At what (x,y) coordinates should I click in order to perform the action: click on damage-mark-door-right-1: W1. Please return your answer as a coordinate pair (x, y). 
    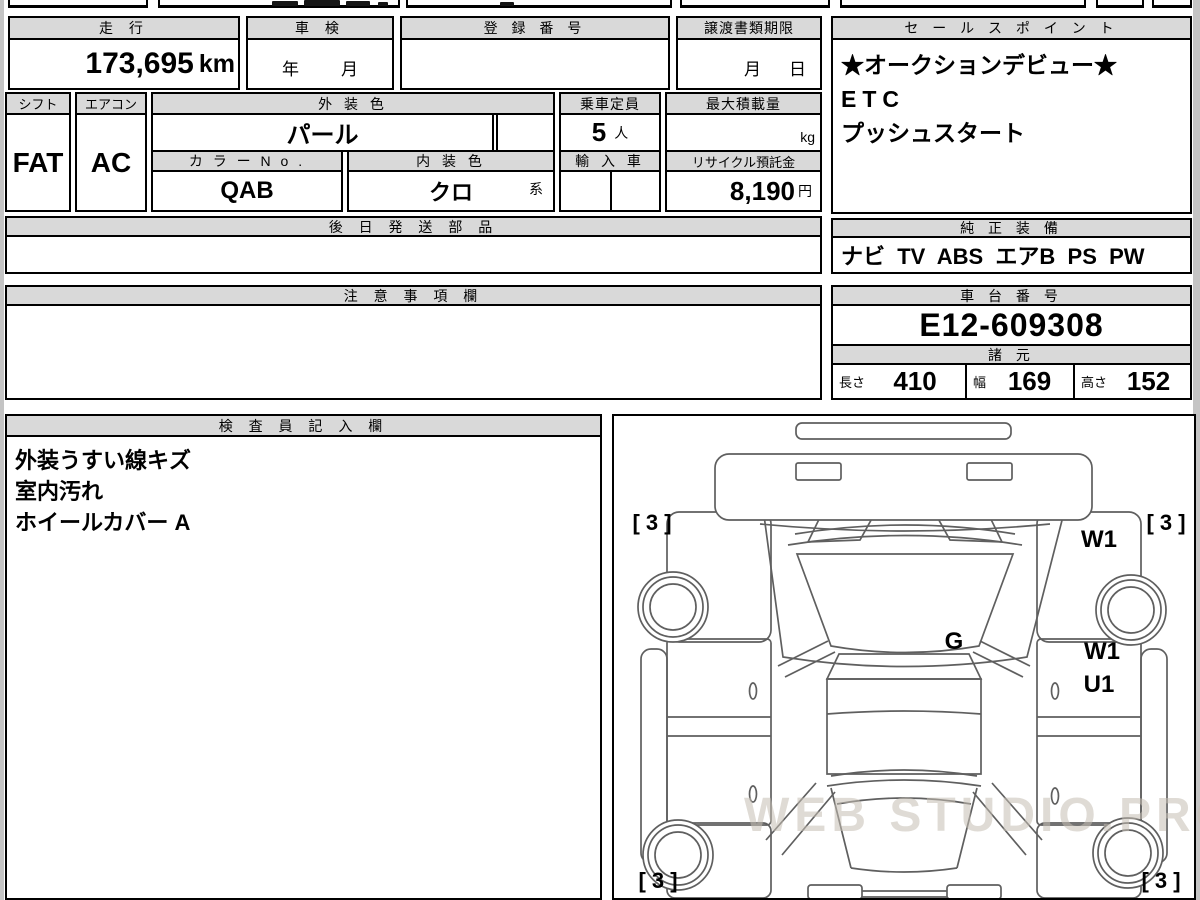
    Looking at the image, I should click on (1102, 651).